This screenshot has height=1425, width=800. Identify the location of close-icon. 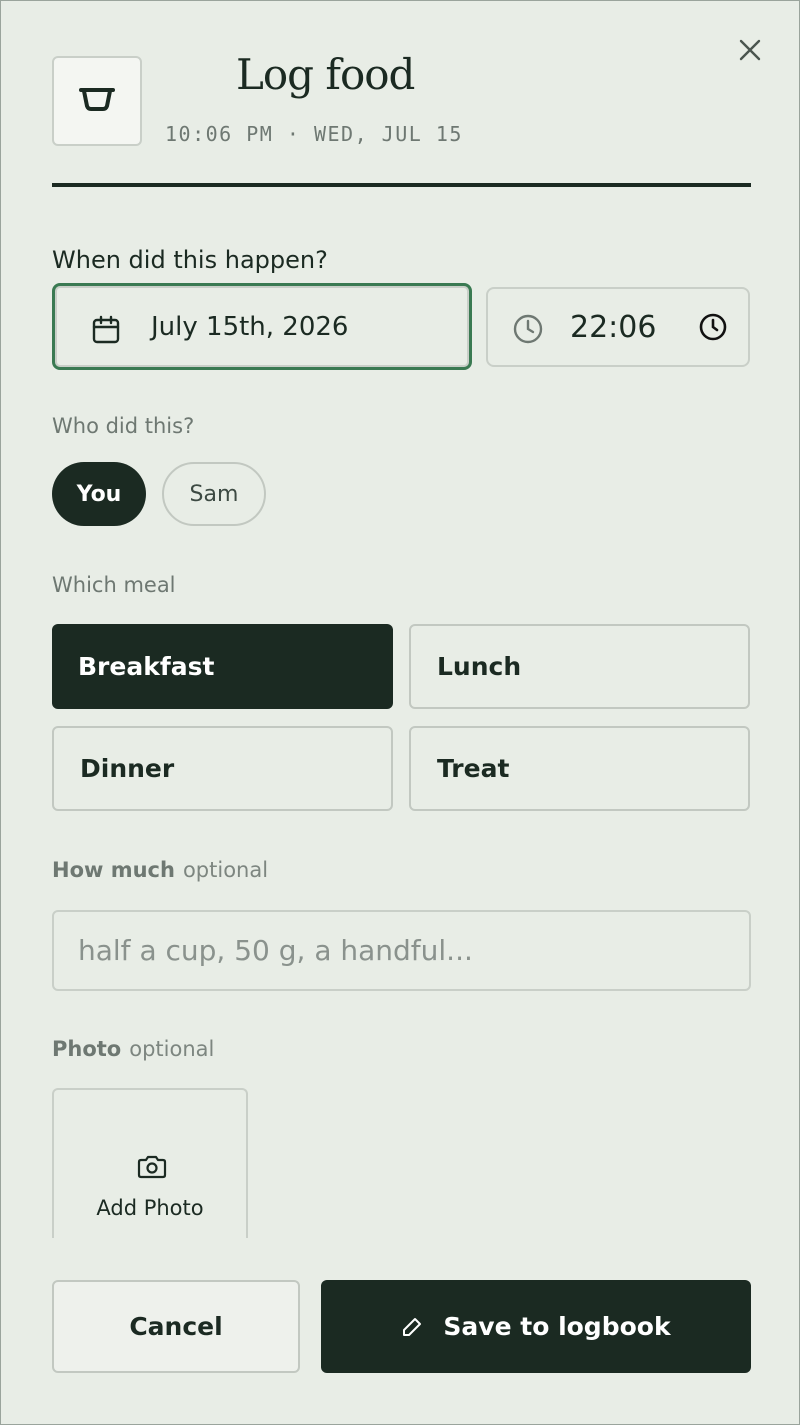
(750, 52).